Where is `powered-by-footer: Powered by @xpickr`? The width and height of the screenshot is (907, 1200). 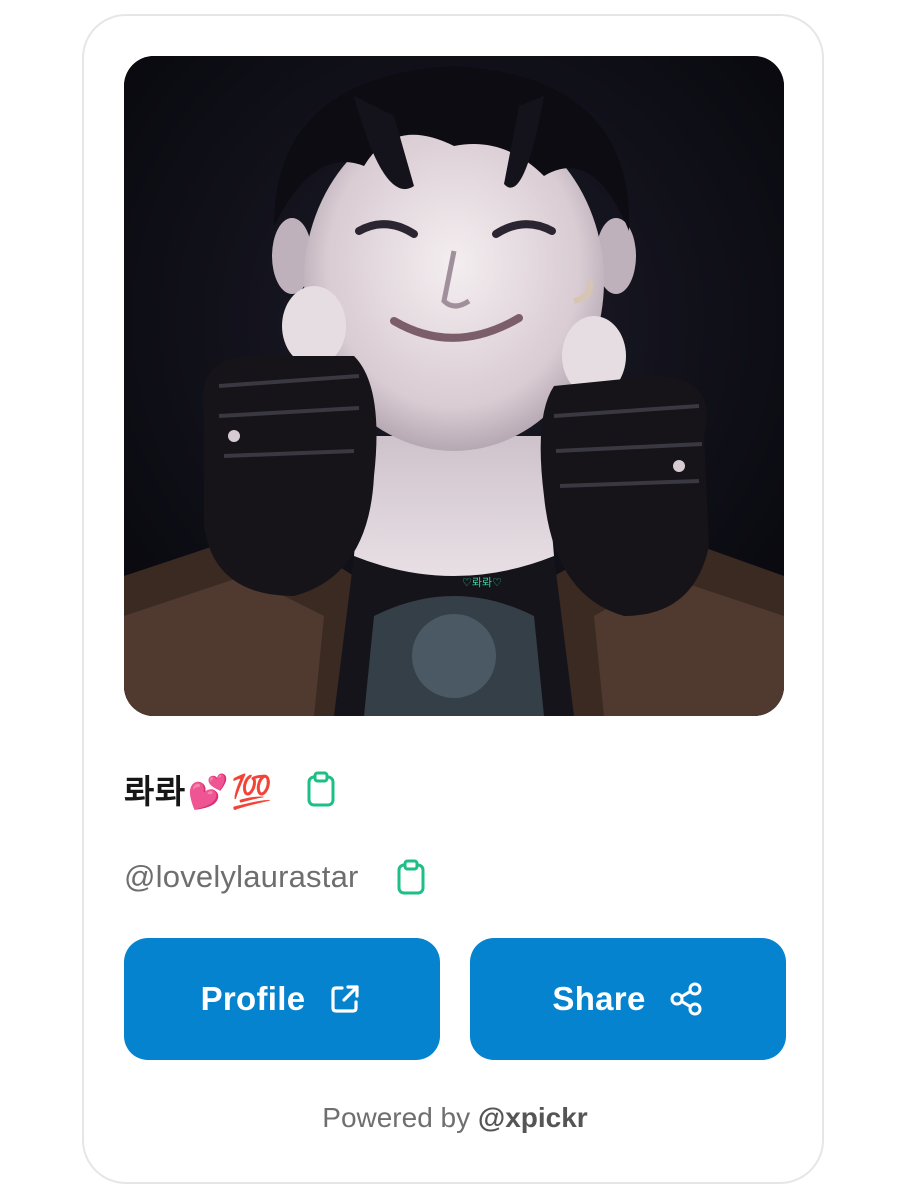 powered-by-footer: Powered by @xpickr is located at coordinates (455, 1118).